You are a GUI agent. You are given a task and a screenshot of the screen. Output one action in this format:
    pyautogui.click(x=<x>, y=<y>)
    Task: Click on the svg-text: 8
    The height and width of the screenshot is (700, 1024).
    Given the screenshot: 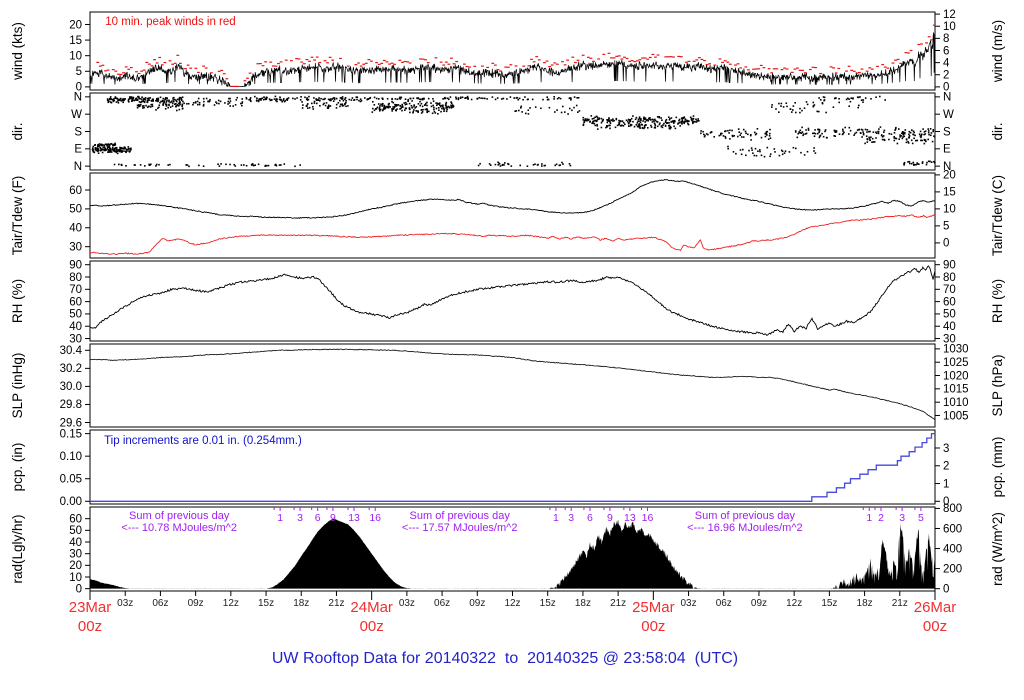 What is the action you would take?
    pyautogui.click(x=946, y=39)
    